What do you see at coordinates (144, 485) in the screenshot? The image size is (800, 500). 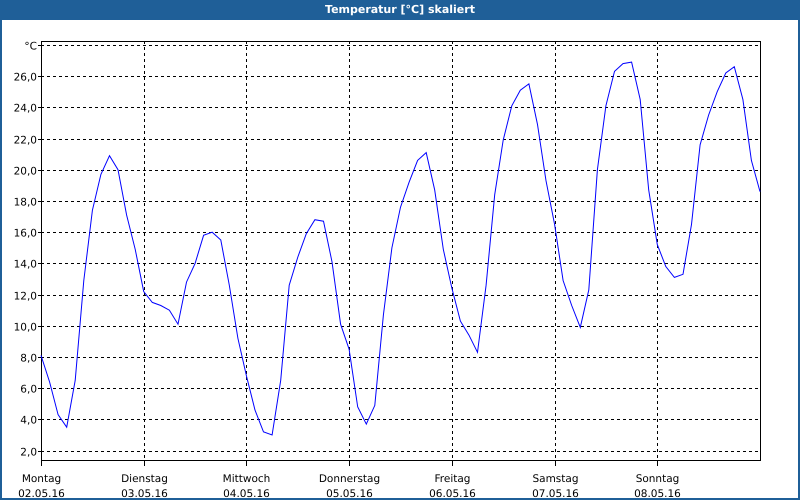 I see `axis-label: Dienstag 03.05.16` at bounding box center [144, 485].